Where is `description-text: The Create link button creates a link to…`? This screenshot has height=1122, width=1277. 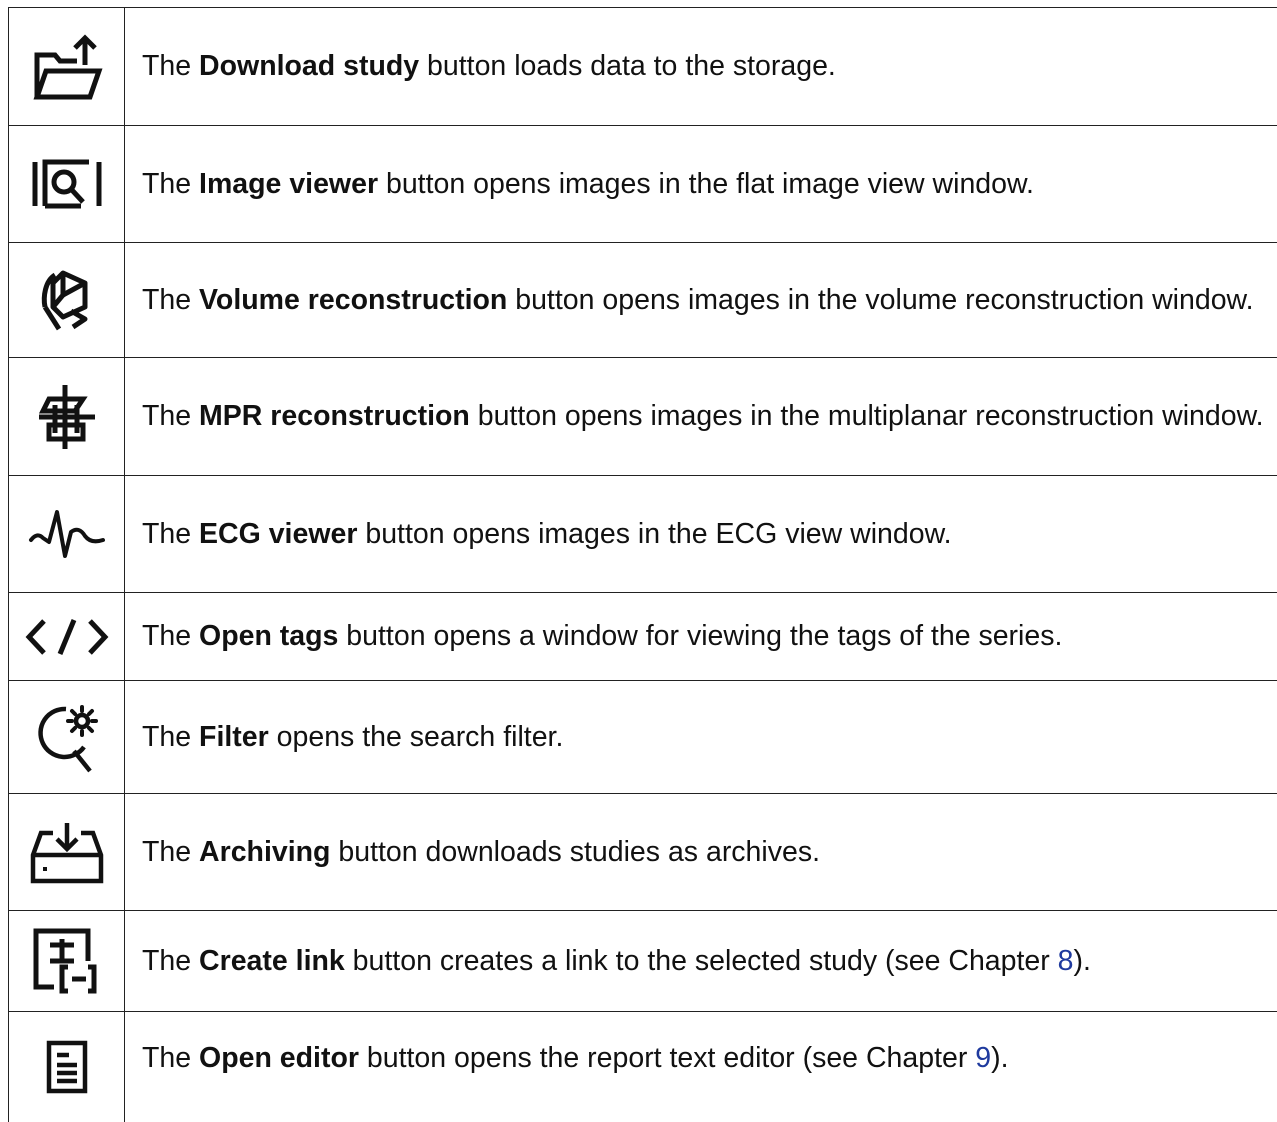 description-text: The Create link button creates a link to… is located at coordinates (616, 961).